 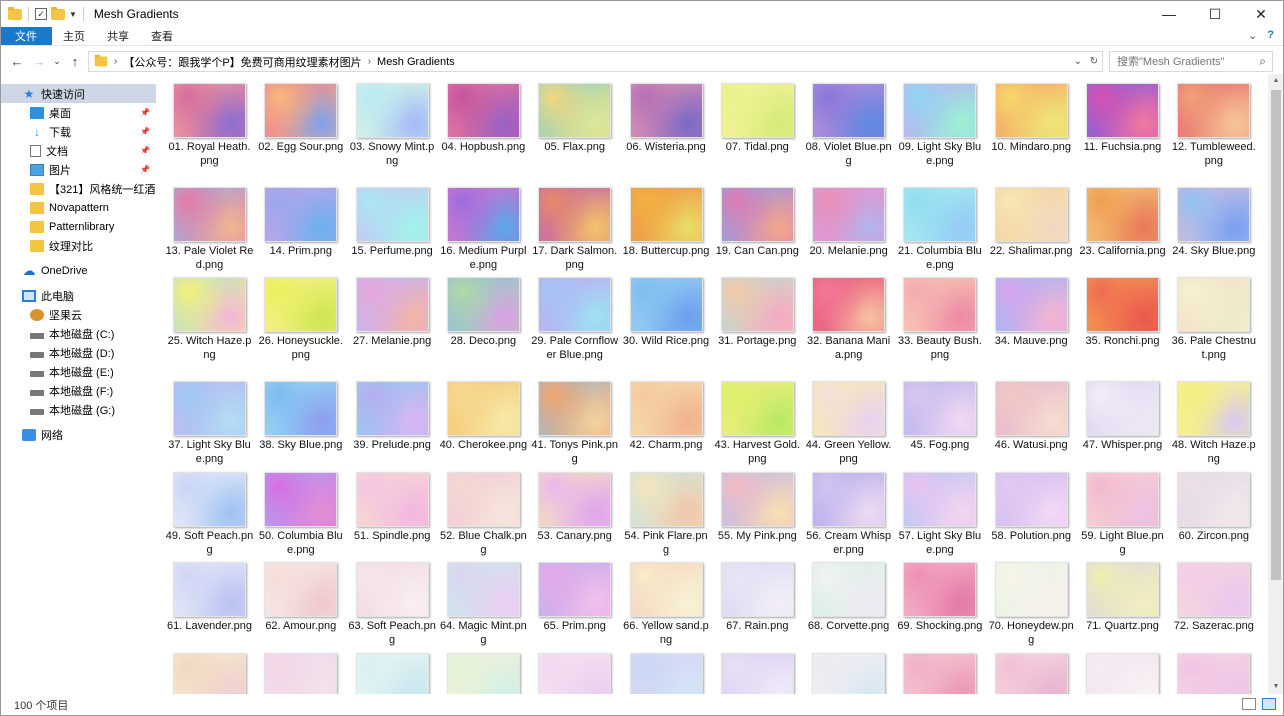 What do you see at coordinates (1213, 318) in the screenshot?
I see `file-item: 36. Pale Chestnut.png` at bounding box center [1213, 318].